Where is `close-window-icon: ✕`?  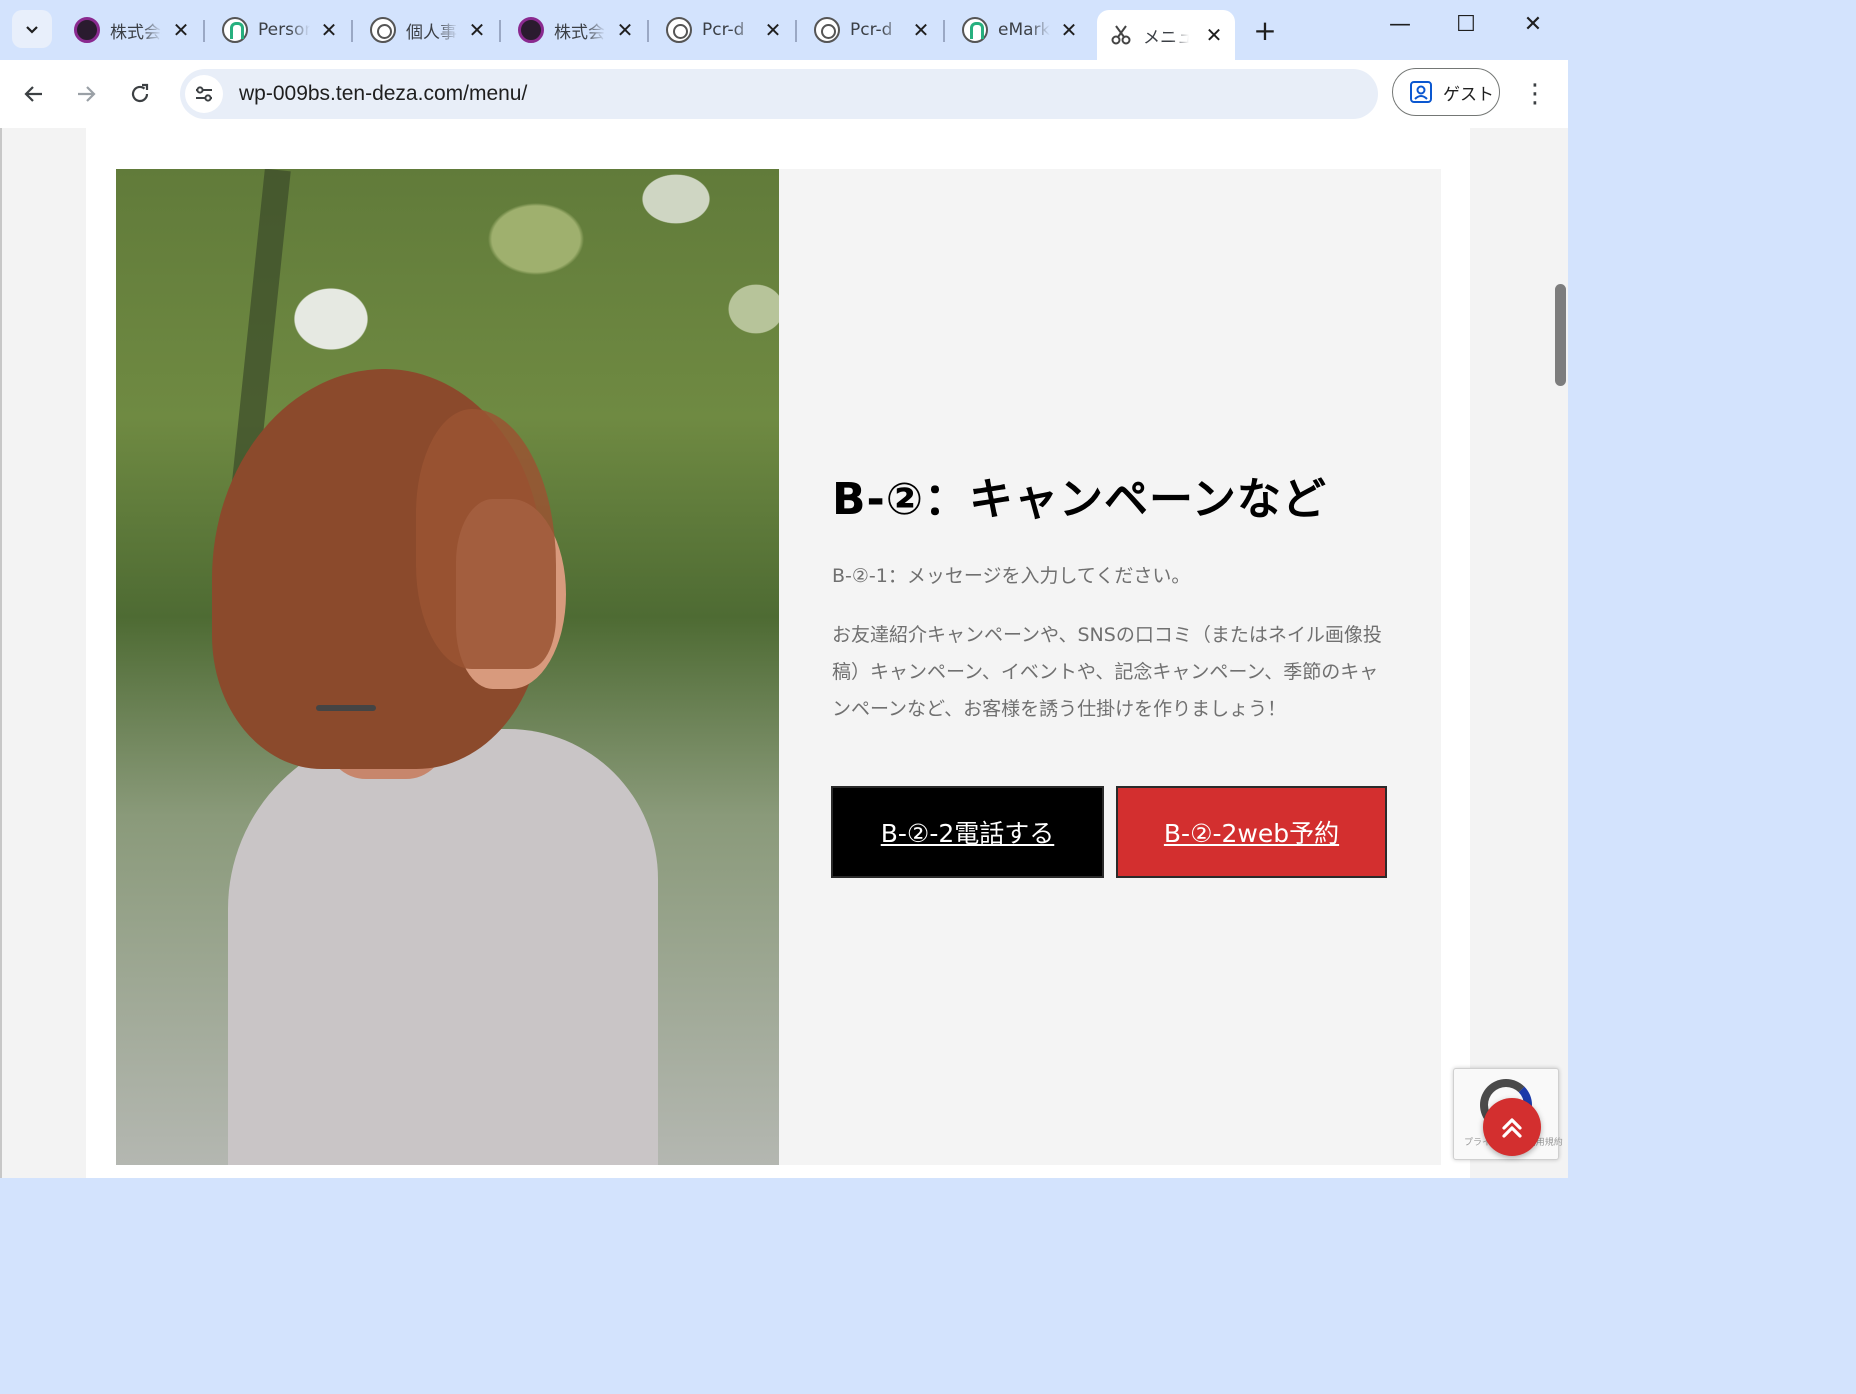 close-window-icon: ✕ is located at coordinates (1533, 24).